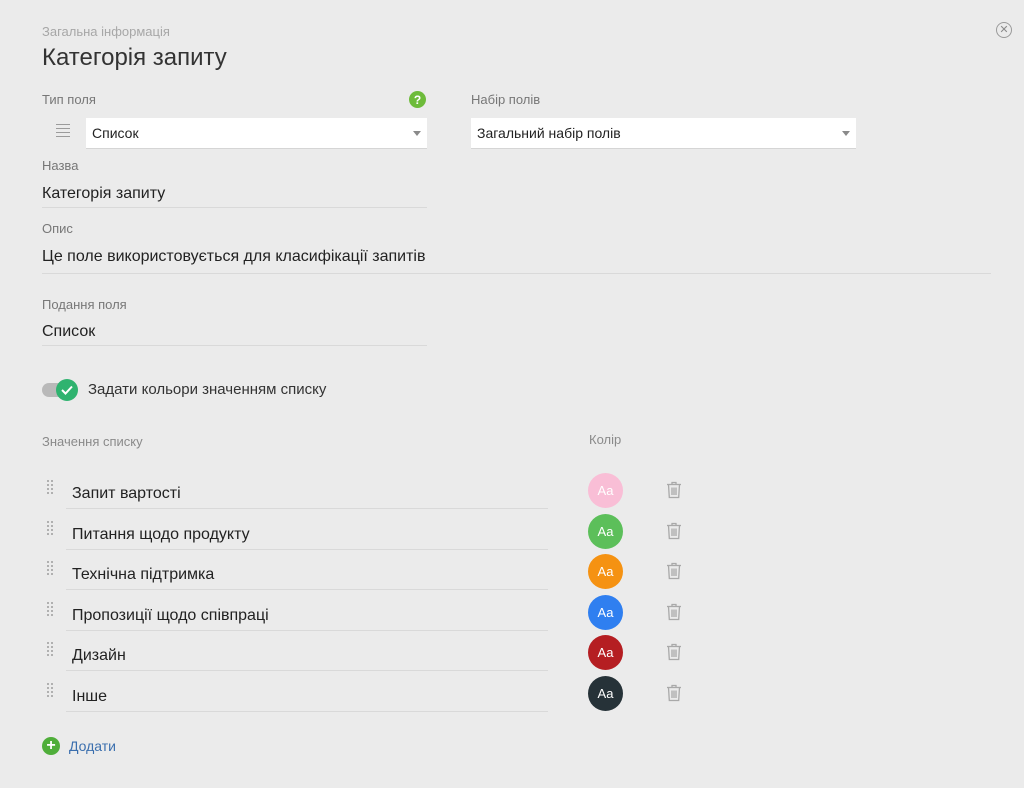 The width and height of the screenshot is (1024, 788). I want to click on color-toggle, so click(60, 390).